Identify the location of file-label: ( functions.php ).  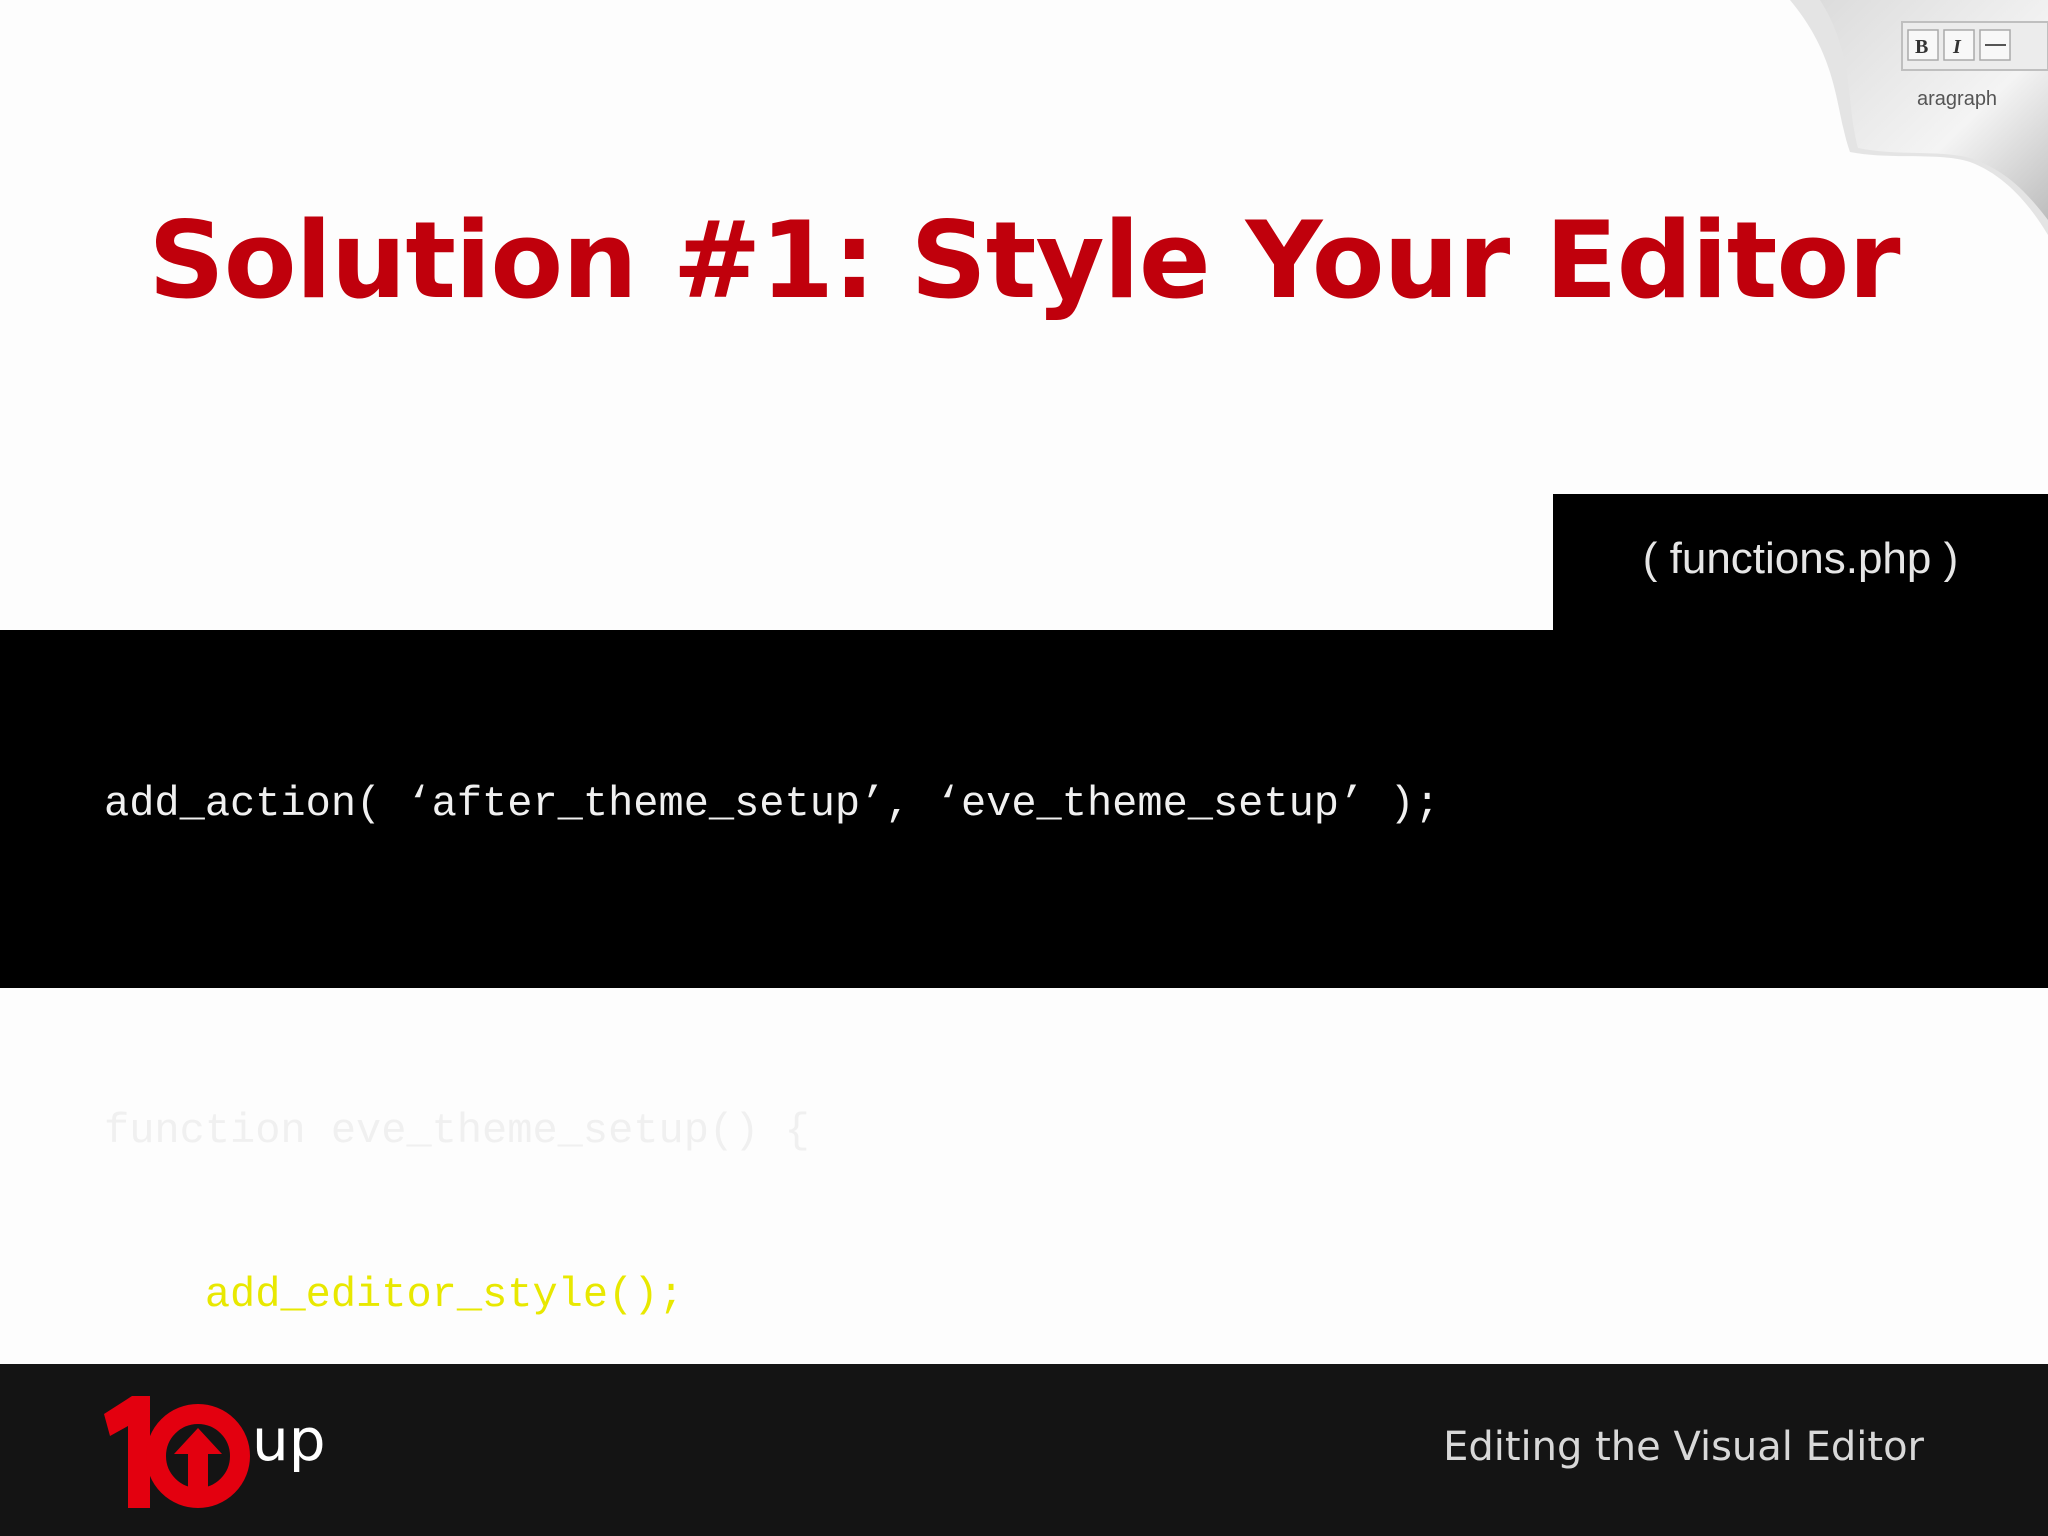
(1800, 558).